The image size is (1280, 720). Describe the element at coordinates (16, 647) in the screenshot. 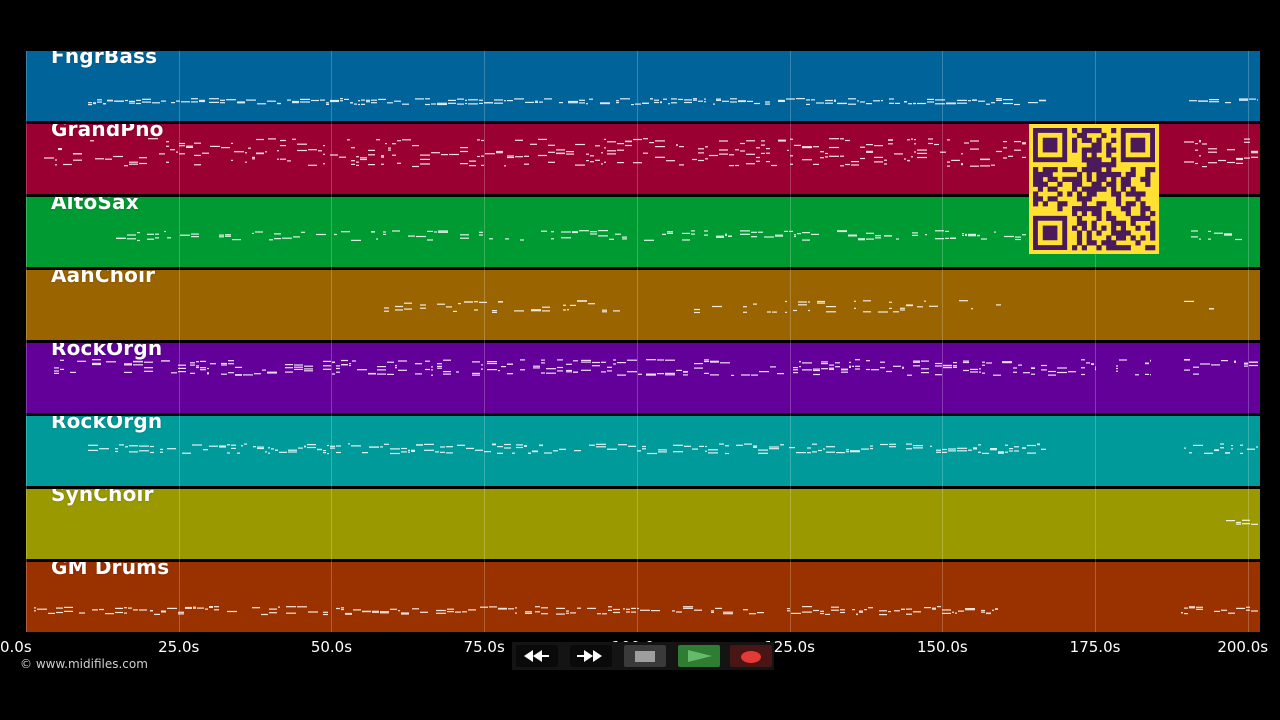

I see `time-tick-label: 0.0s` at that location.